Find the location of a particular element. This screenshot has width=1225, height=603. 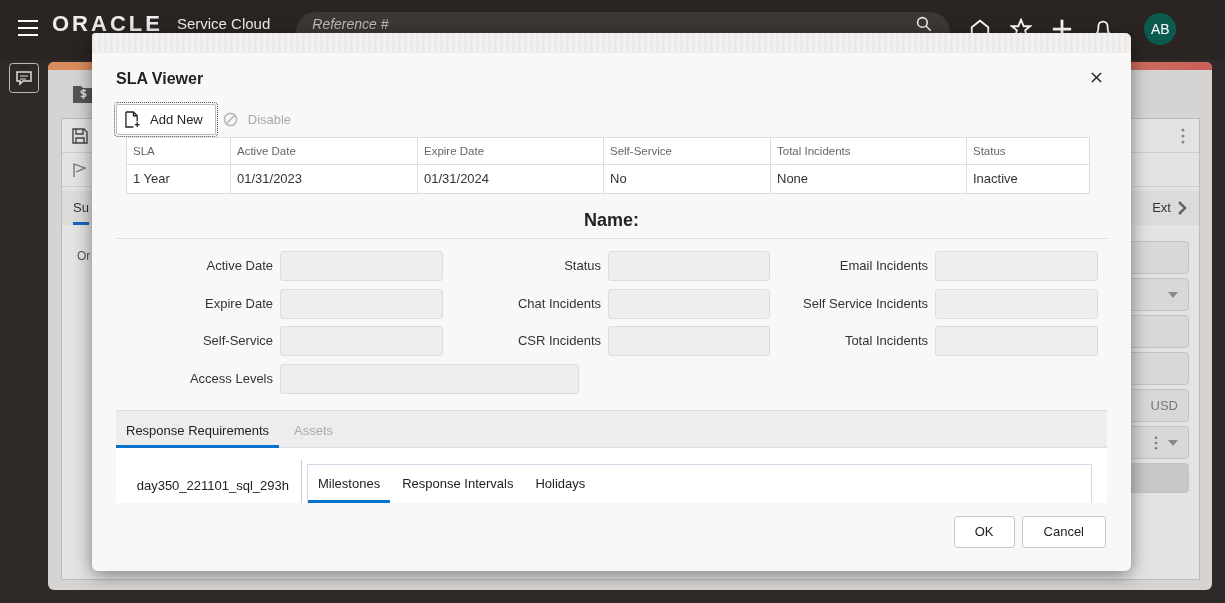

add-new-button: Add New is located at coordinates (166, 119).